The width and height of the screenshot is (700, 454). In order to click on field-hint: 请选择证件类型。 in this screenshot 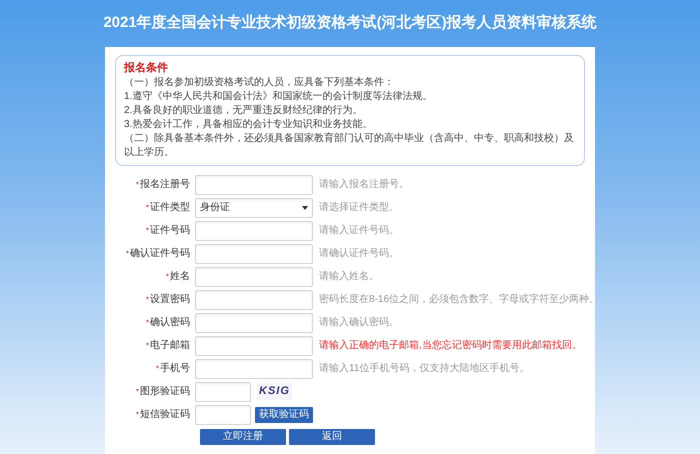, I will do `click(359, 207)`.